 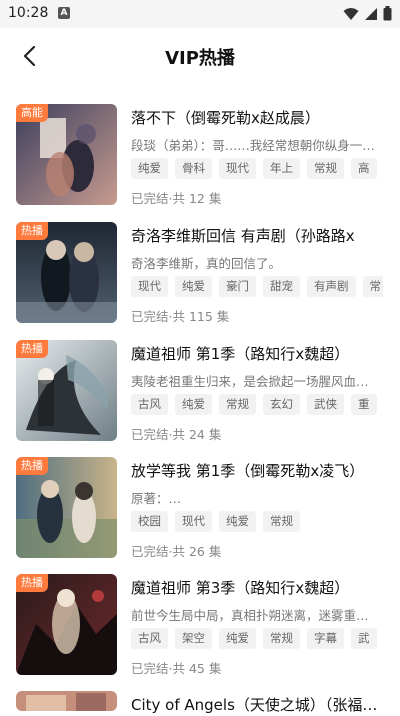 I want to click on item-title: 放学等我 第1季（倒霉死勒x凌飞）, so click(x=248, y=471).